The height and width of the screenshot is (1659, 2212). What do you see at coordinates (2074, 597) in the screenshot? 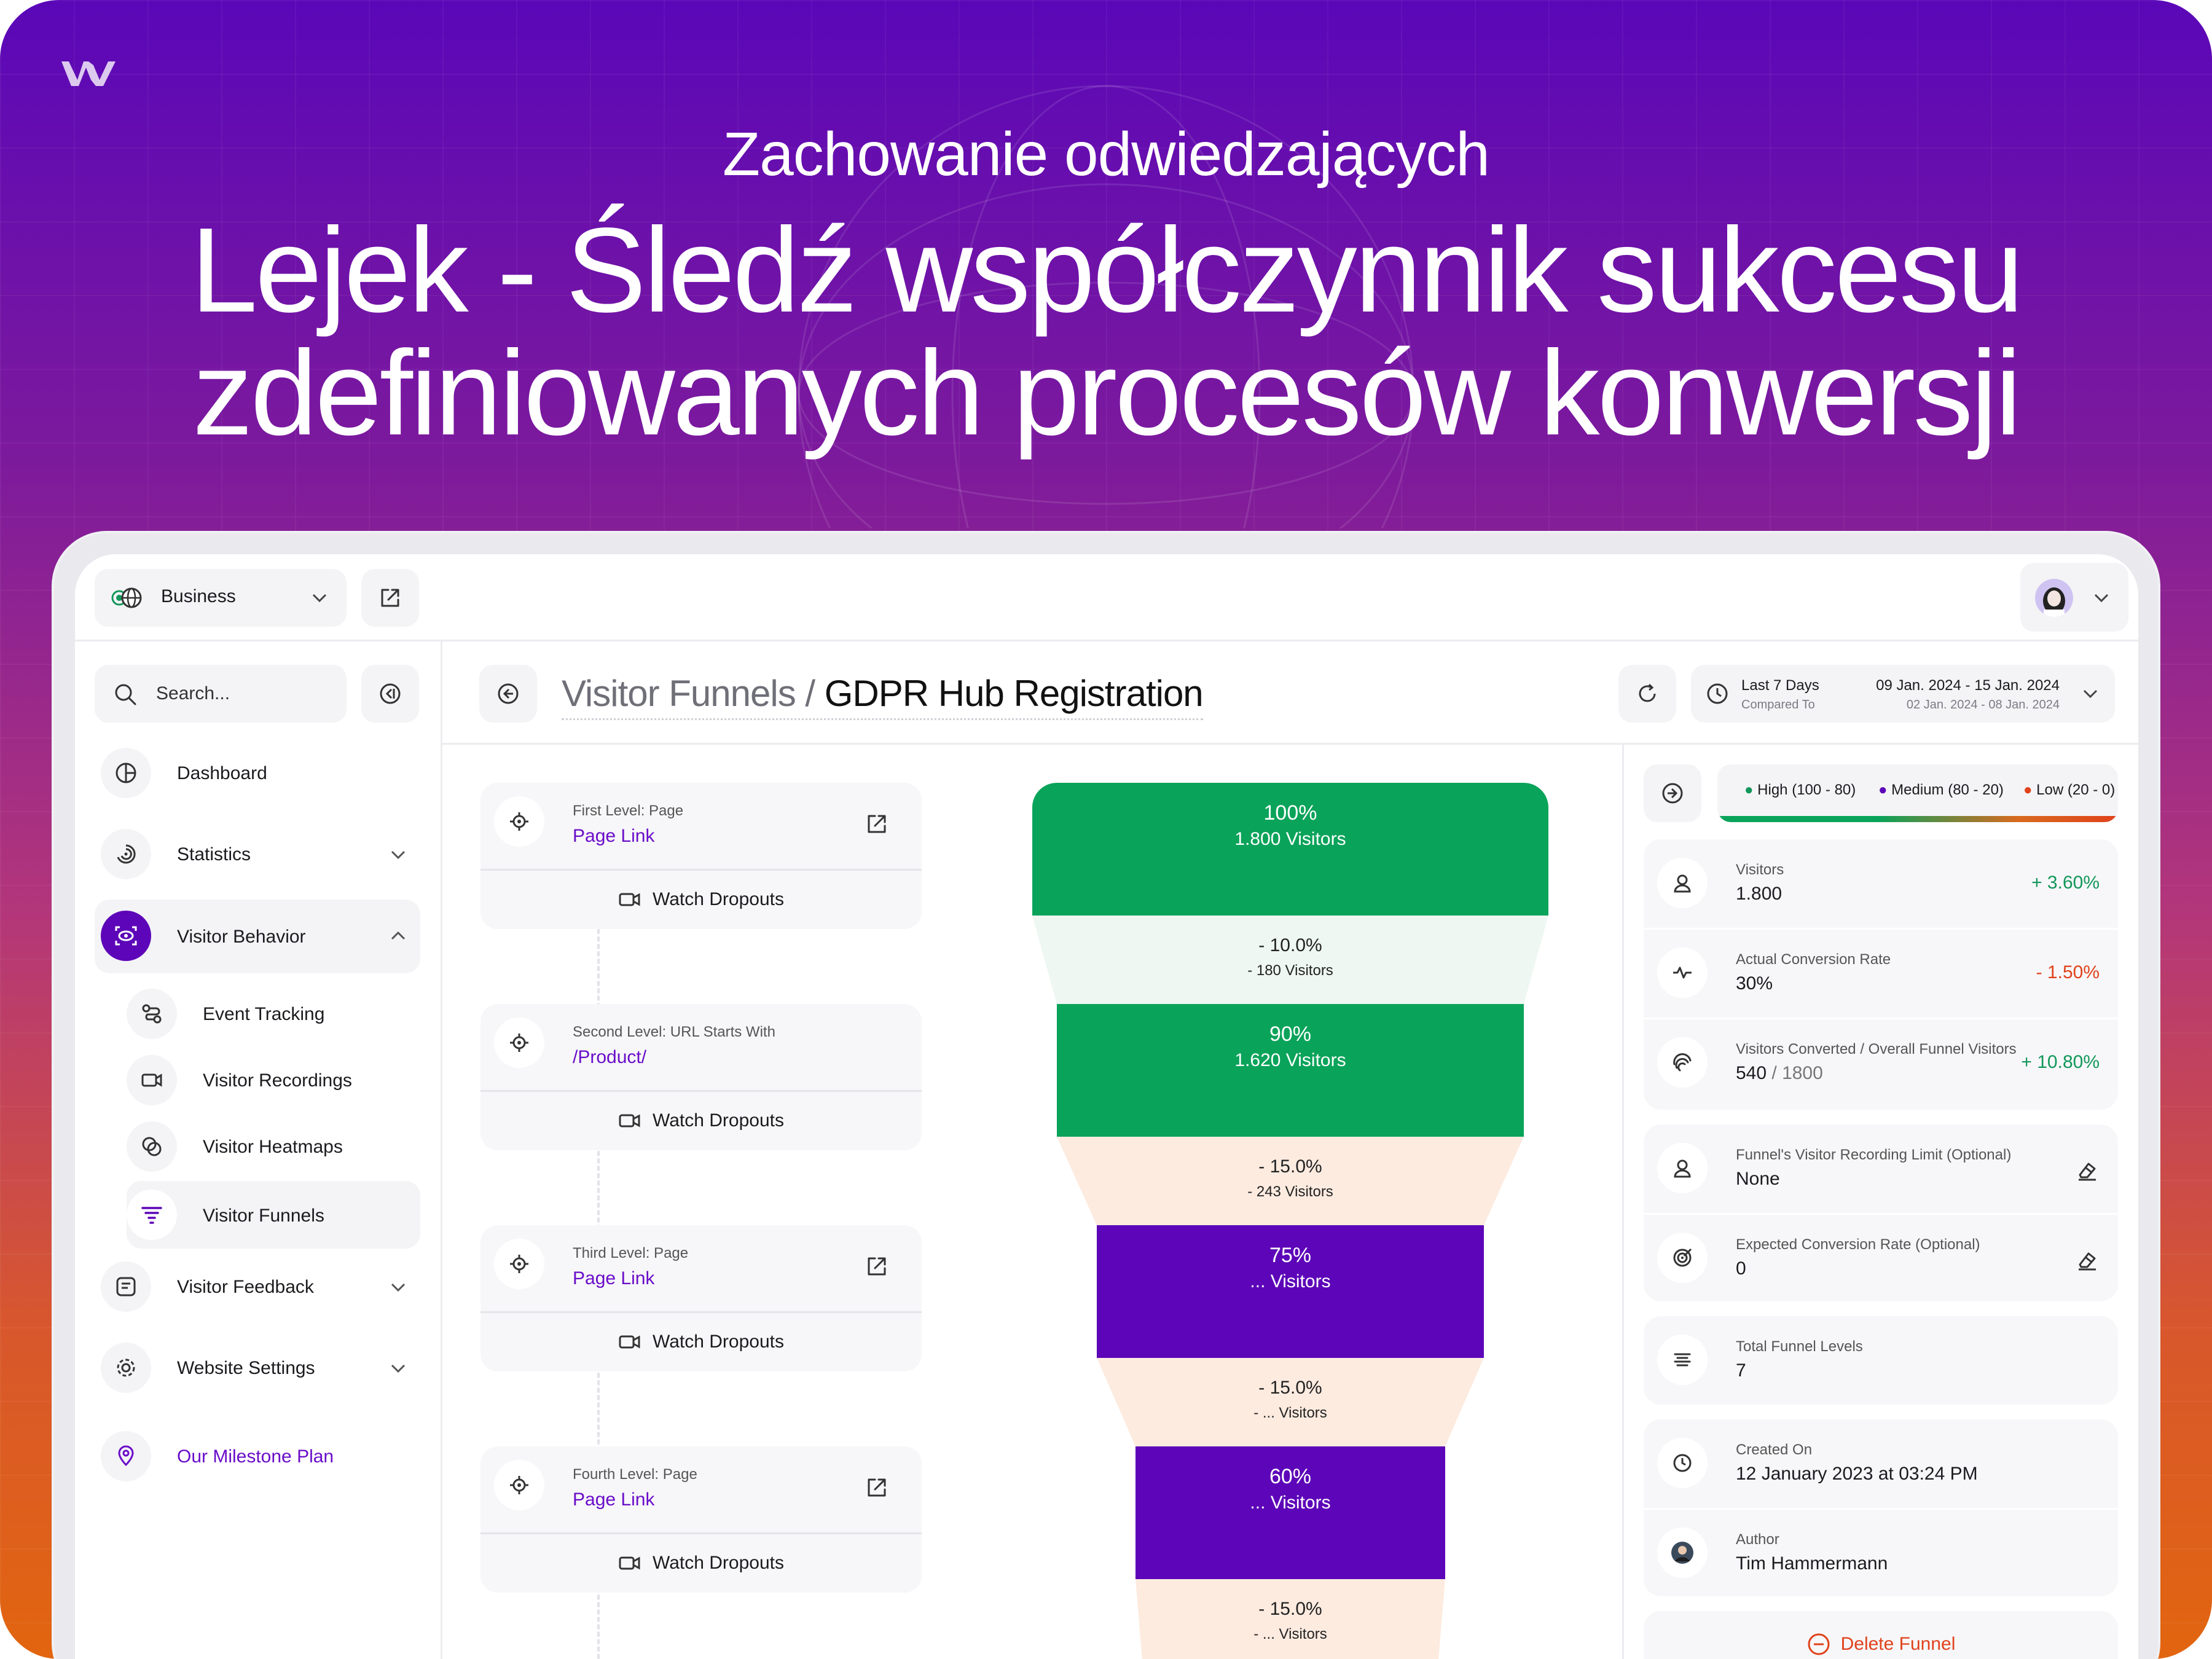
I see `user-menu` at bounding box center [2074, 597].